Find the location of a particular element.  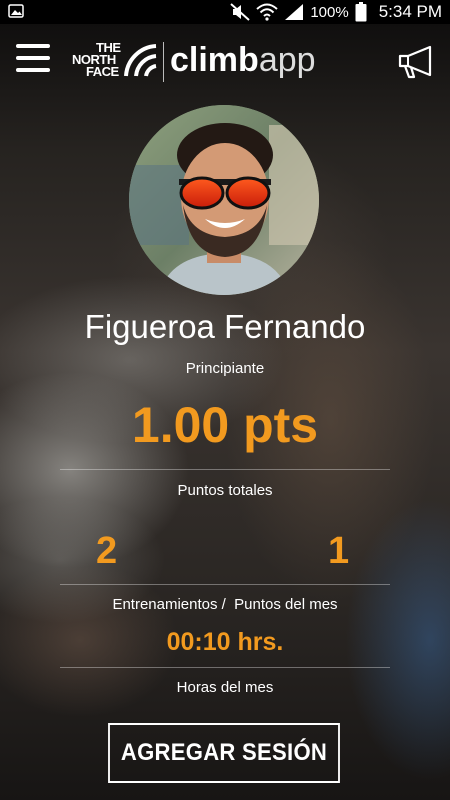

user-name: Figueroa Fernando is located at coordinates (225, 326).